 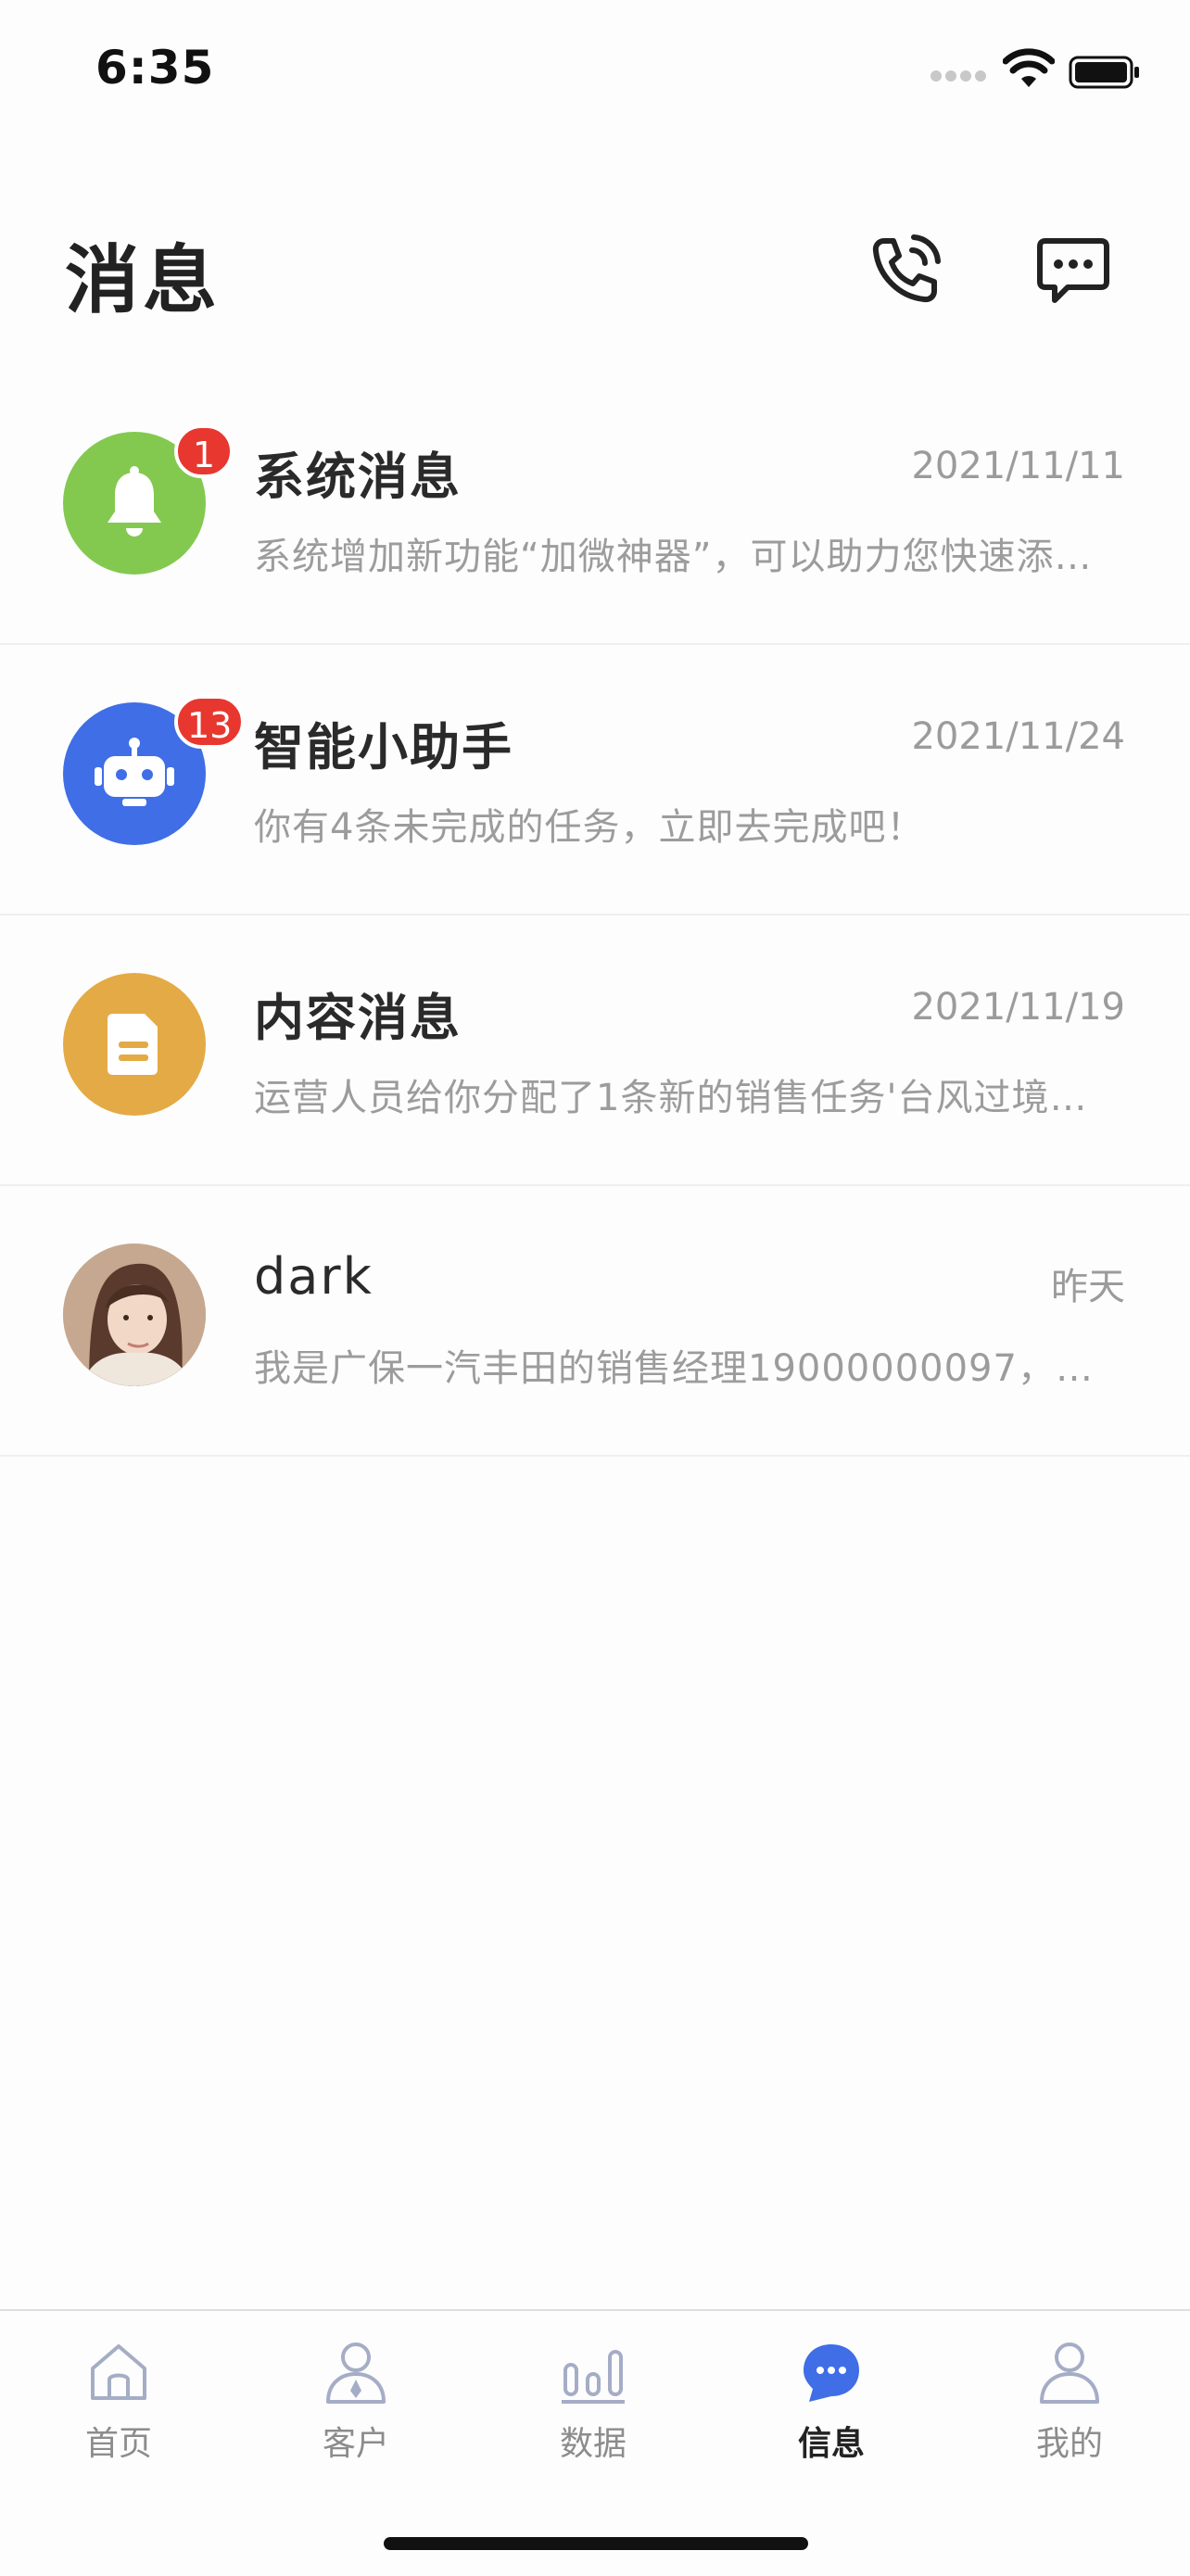 I want to click on message-title: 智能小助手, so click(x=383, y=748).